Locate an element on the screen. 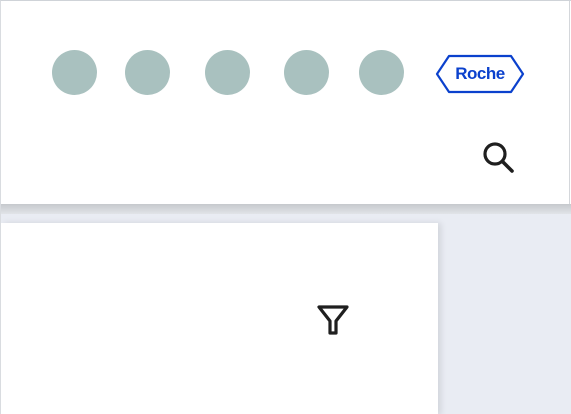  logo-text: Roche is located at coordinates (480, 73).